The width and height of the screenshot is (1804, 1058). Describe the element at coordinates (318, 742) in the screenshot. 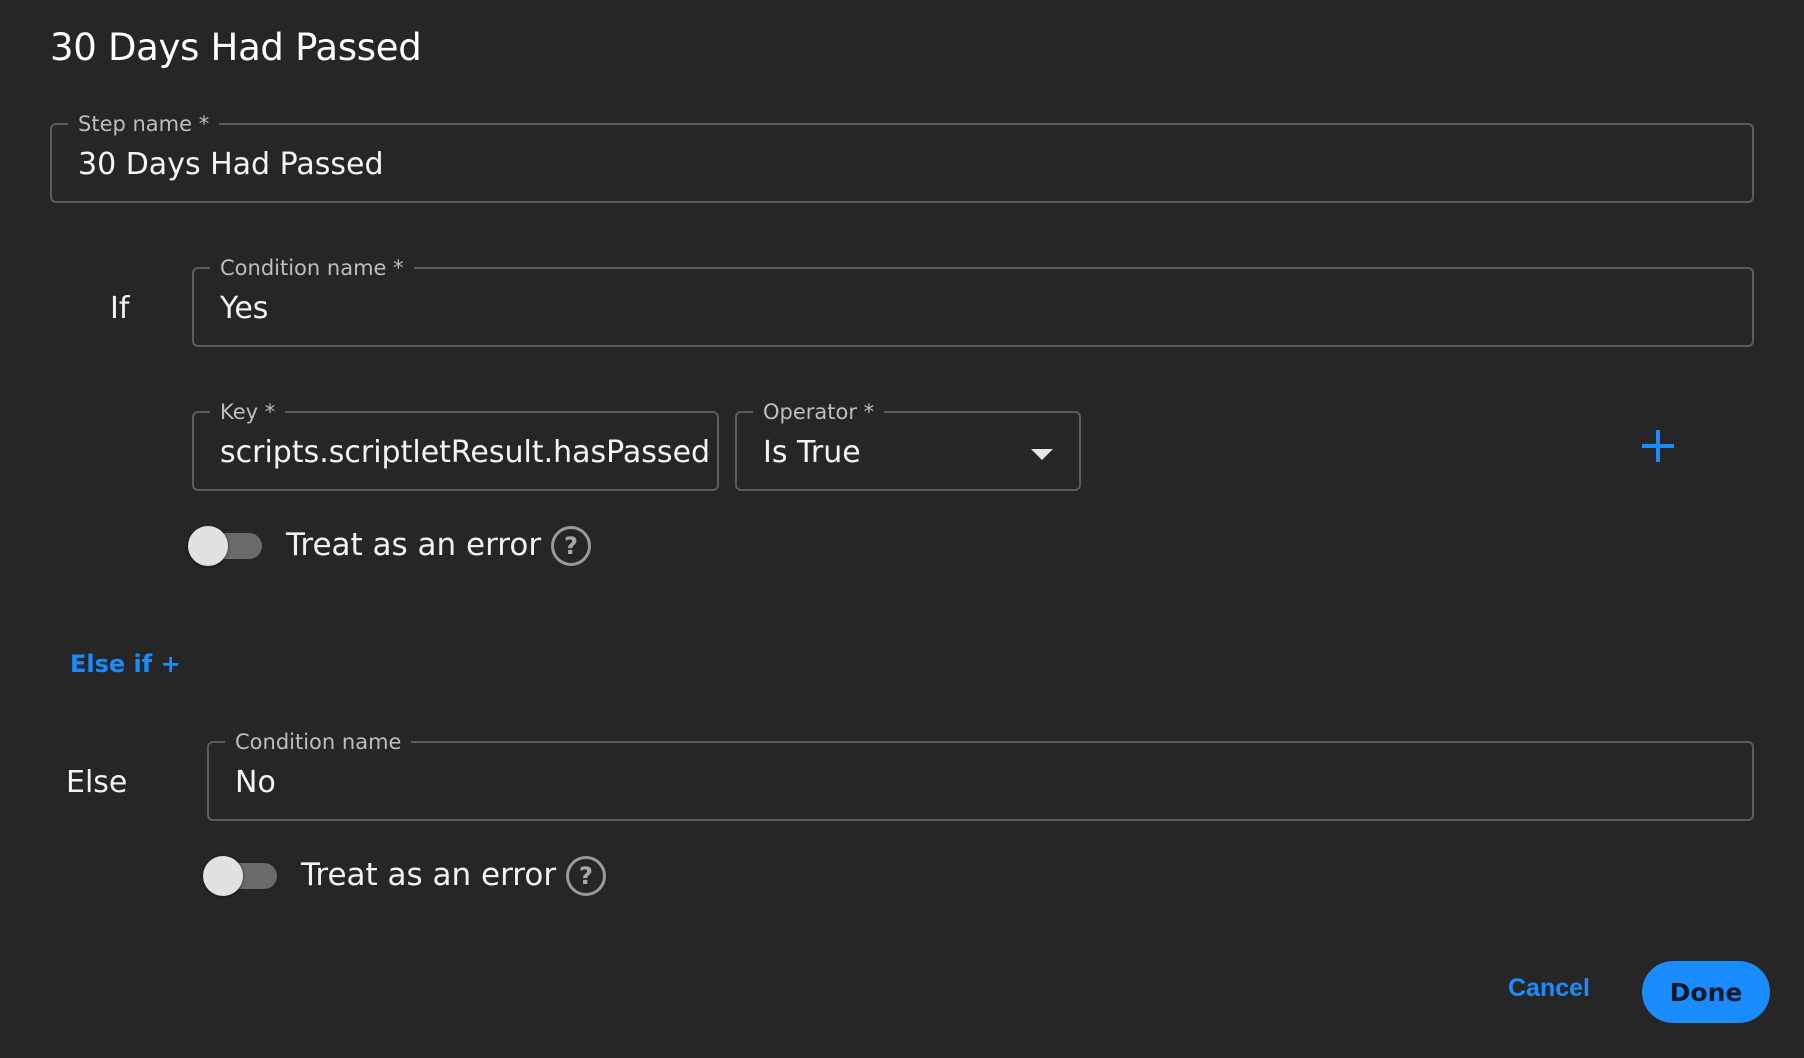

I see `else-condition-name-label: Condition name` at that location.